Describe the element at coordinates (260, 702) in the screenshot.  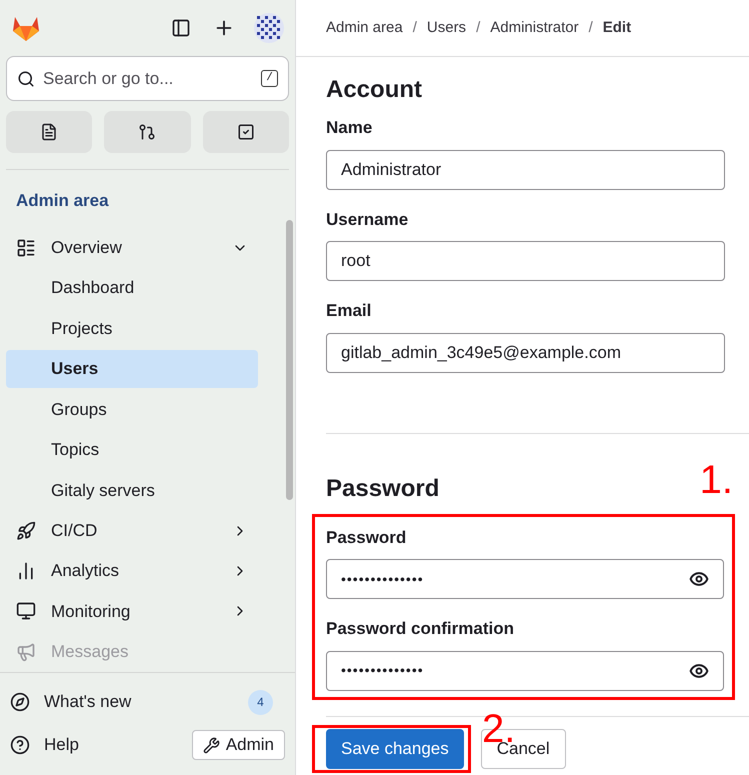
I see `count-badge: 4` at that location.